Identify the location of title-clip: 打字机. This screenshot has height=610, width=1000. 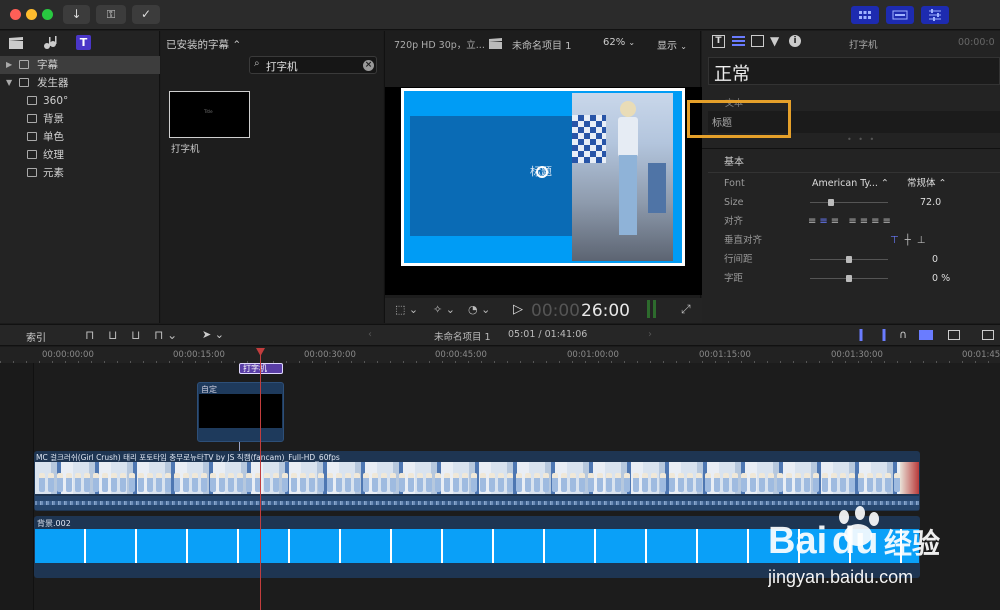
(261, 368).